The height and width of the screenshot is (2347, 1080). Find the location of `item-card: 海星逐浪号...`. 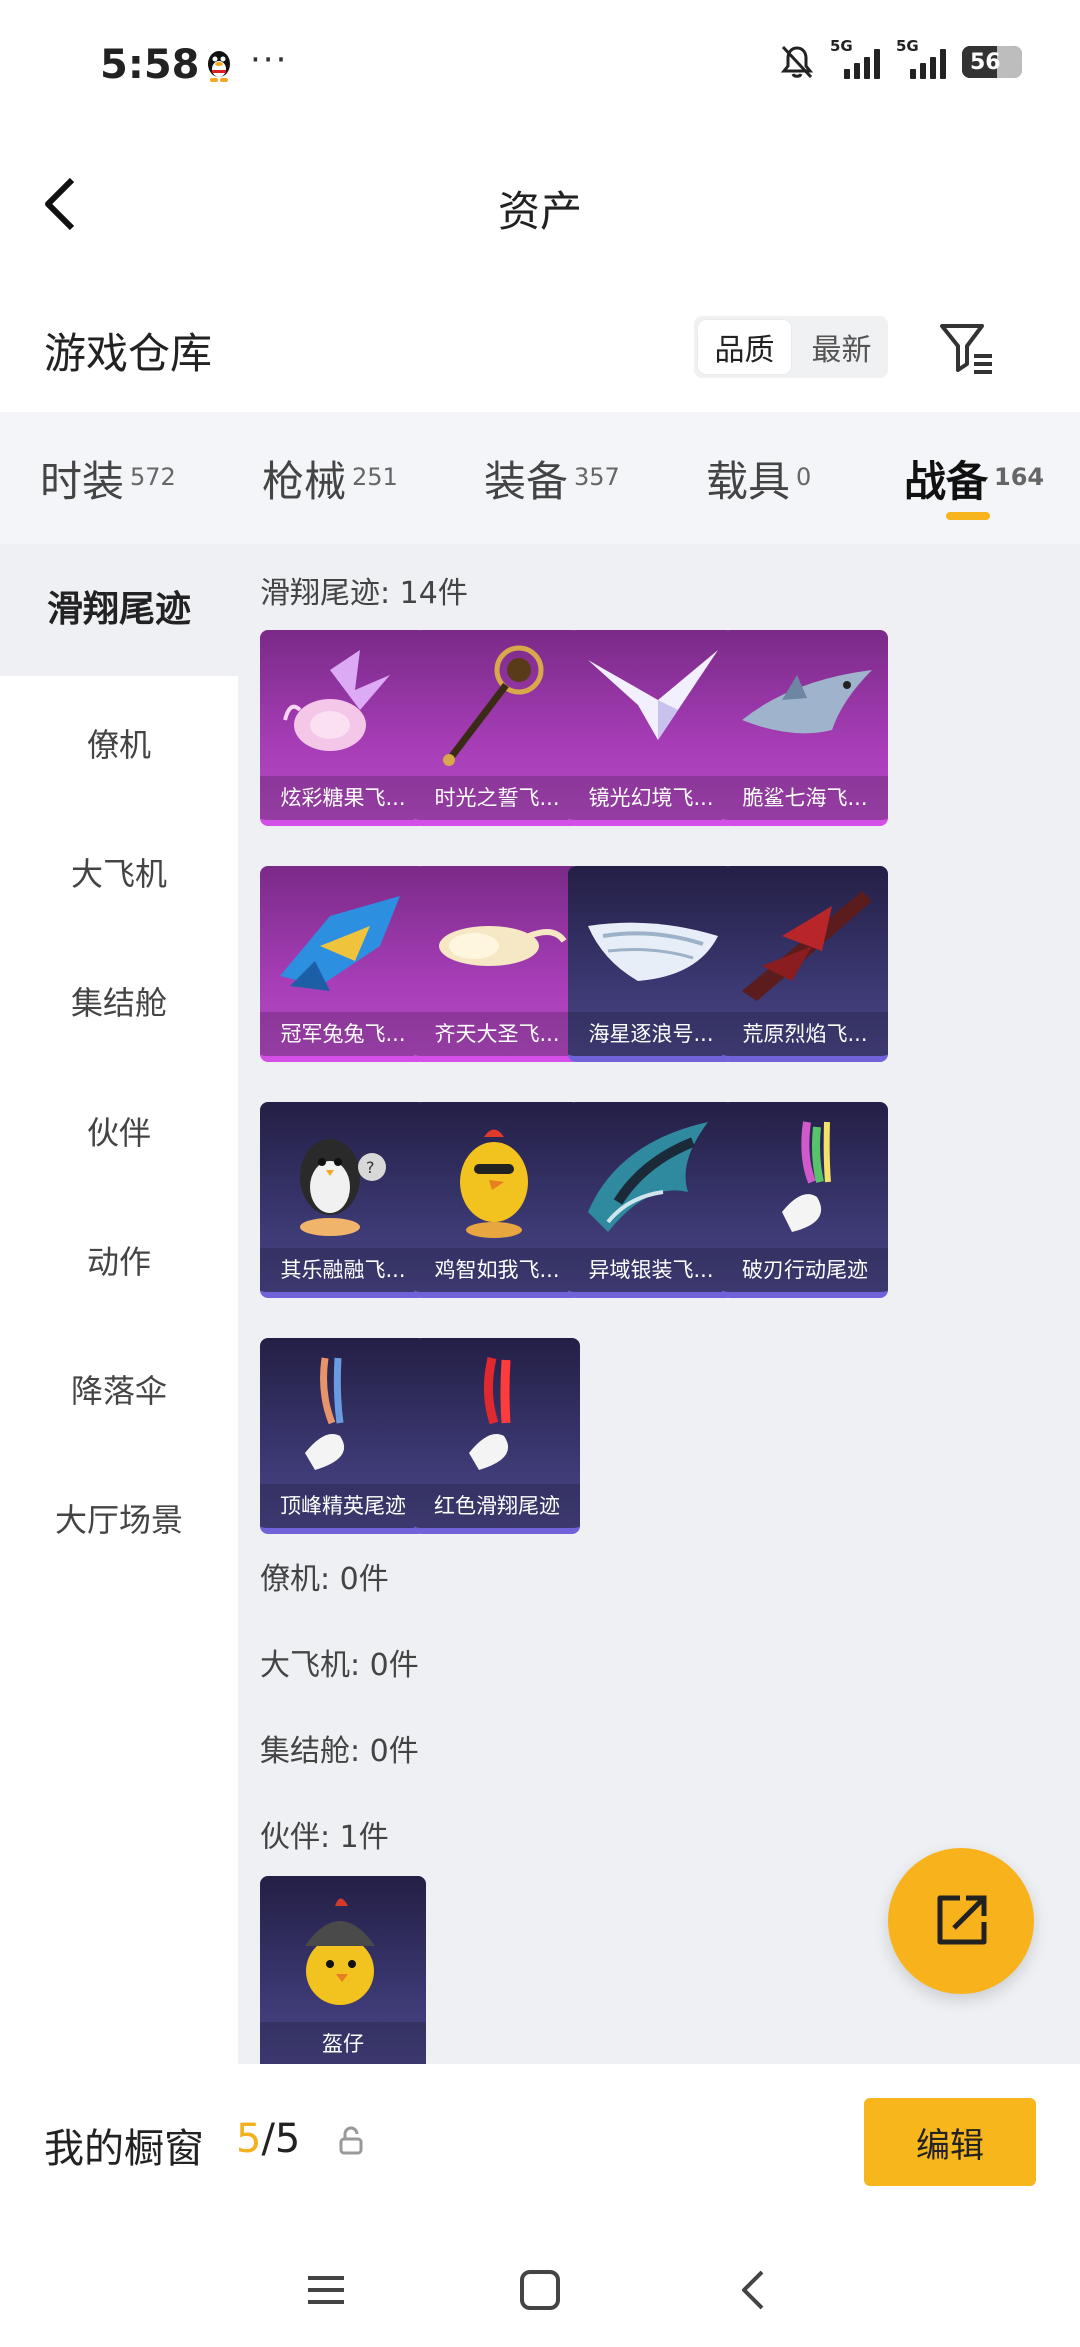

item-card: 海星逐浪号... is located at coordinates (651, 964).